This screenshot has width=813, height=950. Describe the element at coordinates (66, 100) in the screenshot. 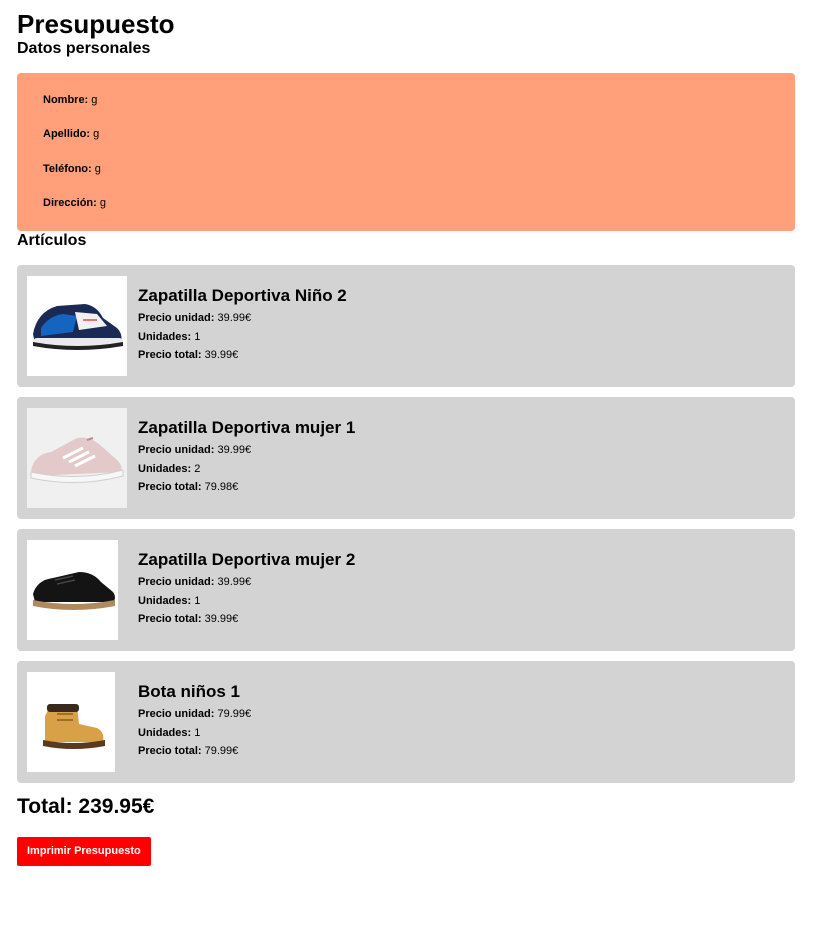

I see `field-label: Nombre:` at that location.